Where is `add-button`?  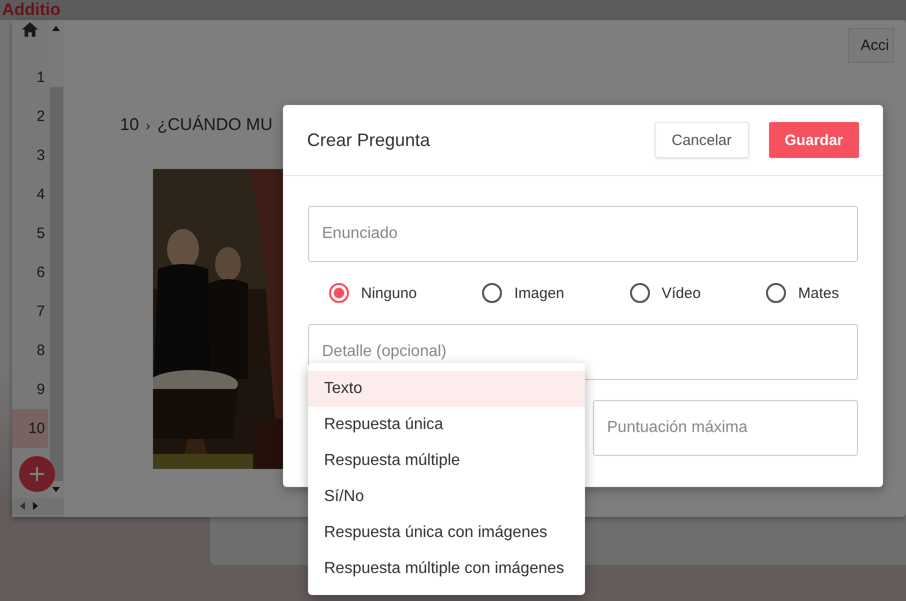 add-button is located at coordinates (37, 474).